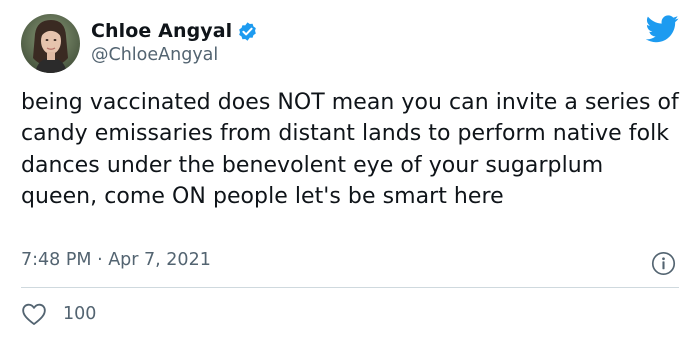 Image resolution: width=700 pixels, height=341 pixels. I want to click on info-icon, so click(663, 263).